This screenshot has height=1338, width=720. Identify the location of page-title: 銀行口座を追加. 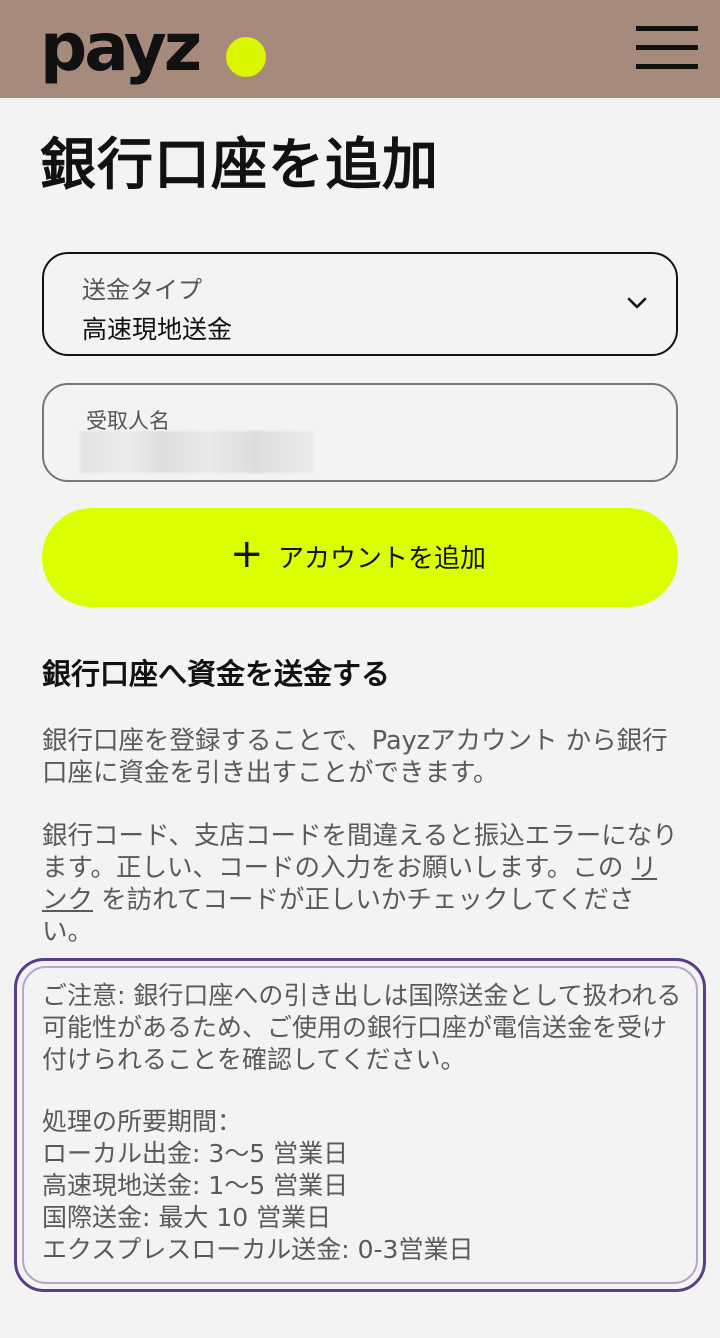
(239, 165).